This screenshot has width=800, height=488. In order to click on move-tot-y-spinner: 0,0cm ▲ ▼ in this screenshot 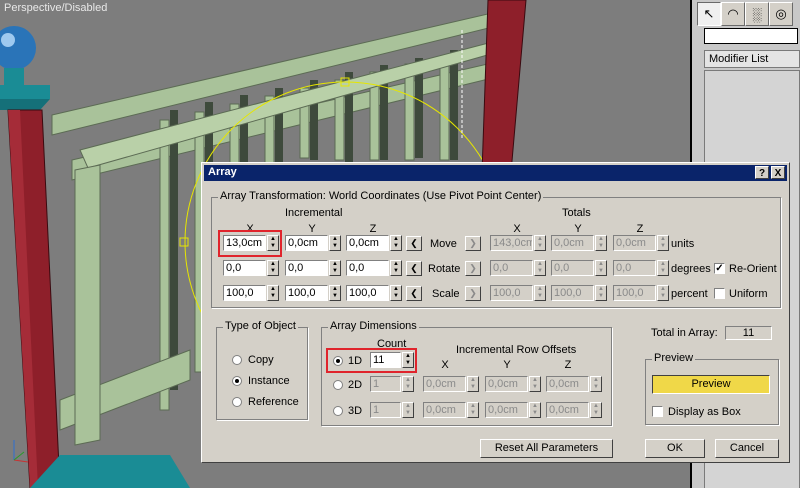, I will do `click(579, 243)`.